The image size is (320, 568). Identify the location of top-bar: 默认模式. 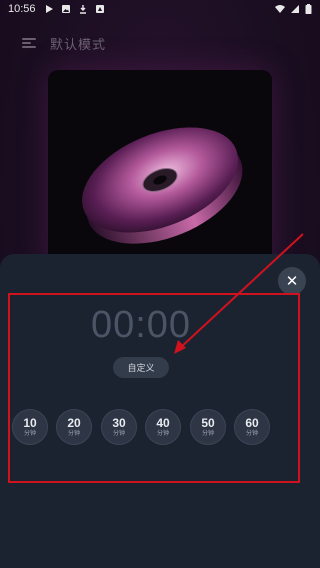
(160, 43).